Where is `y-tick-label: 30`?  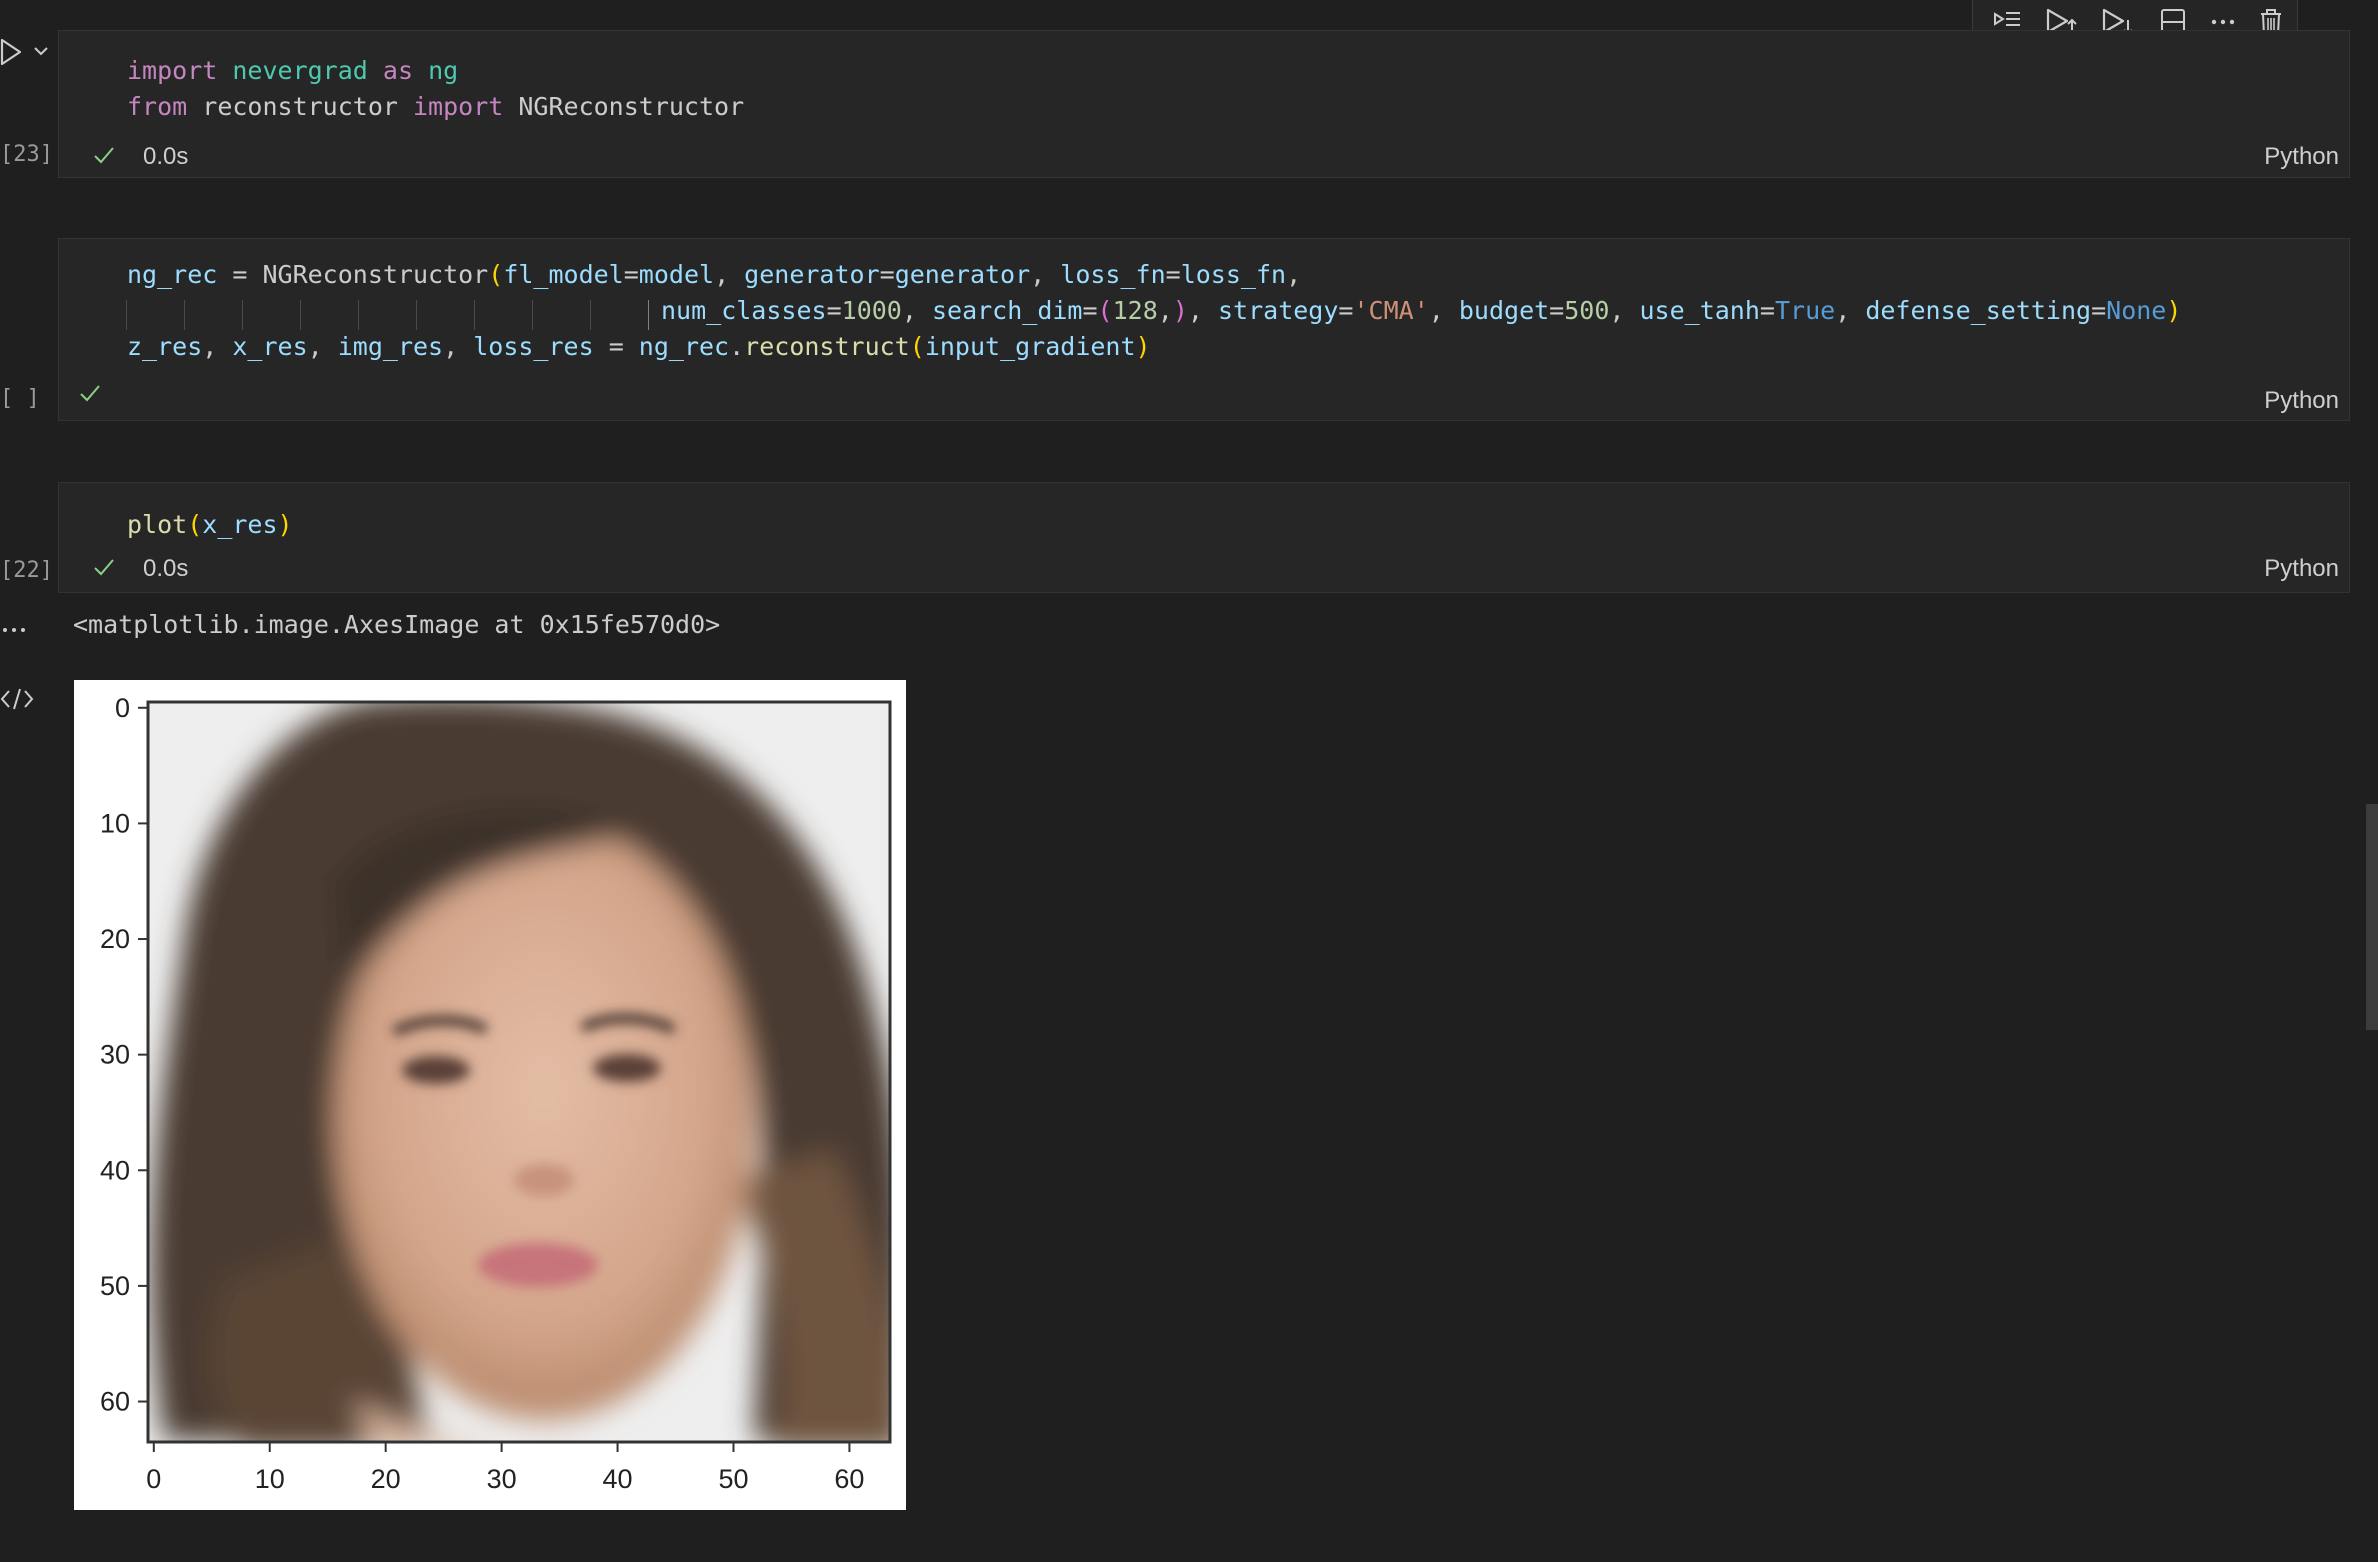 y-tick-label: 30 is located at coordinates (115, 1055).